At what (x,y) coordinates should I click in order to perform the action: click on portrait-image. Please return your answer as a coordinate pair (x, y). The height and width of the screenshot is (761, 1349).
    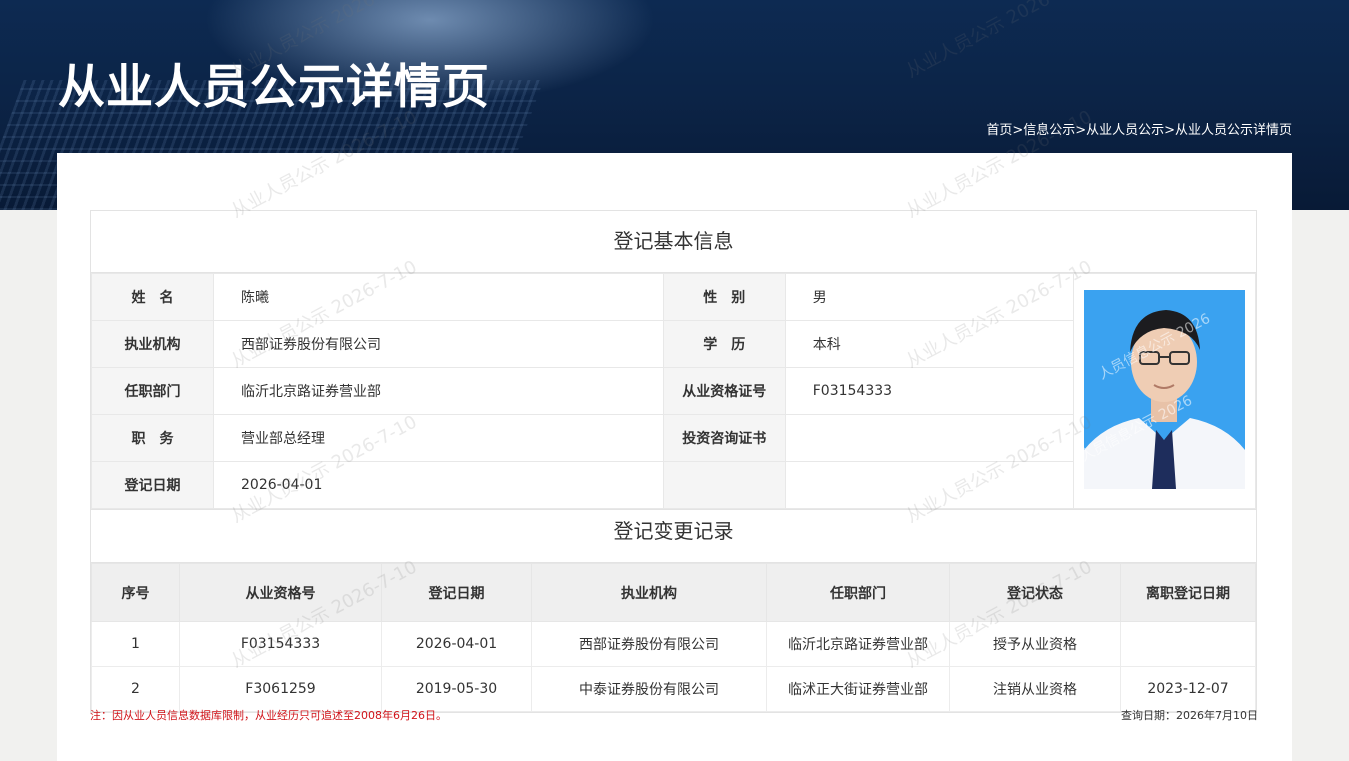
    Looking at the image, I should click on (1164, 389).